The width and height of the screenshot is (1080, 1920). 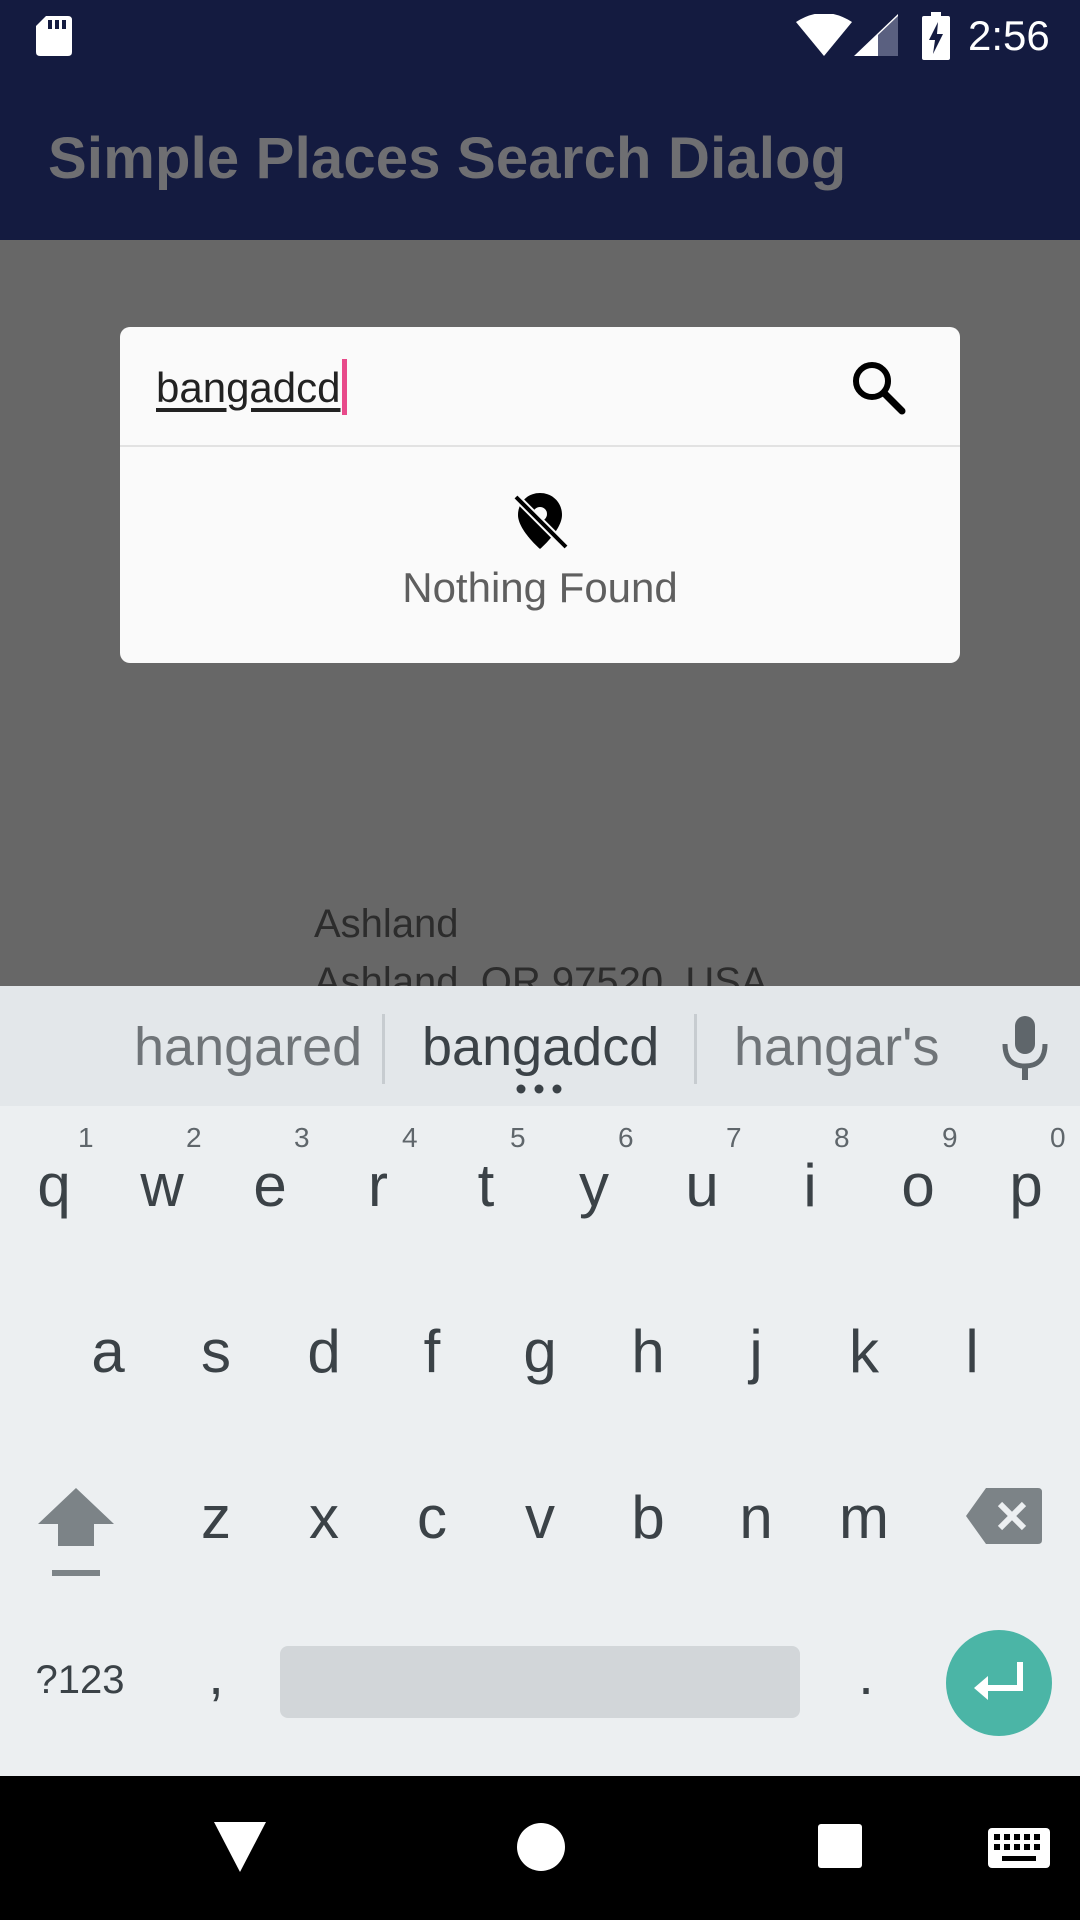 I want to click on search-row: bangadcd, so click(x=540, y=387).